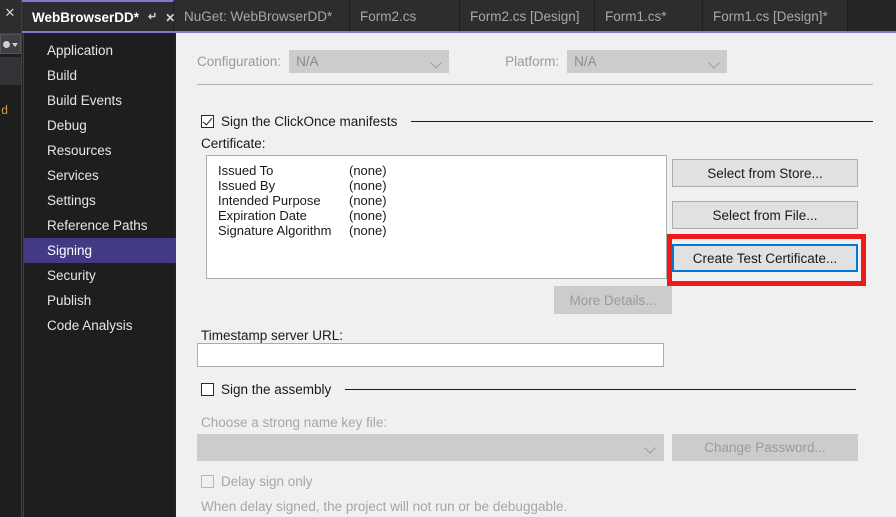  I want to click on tab-form1-cs-design: Form1.cs [Design]*, so click(775, 16).